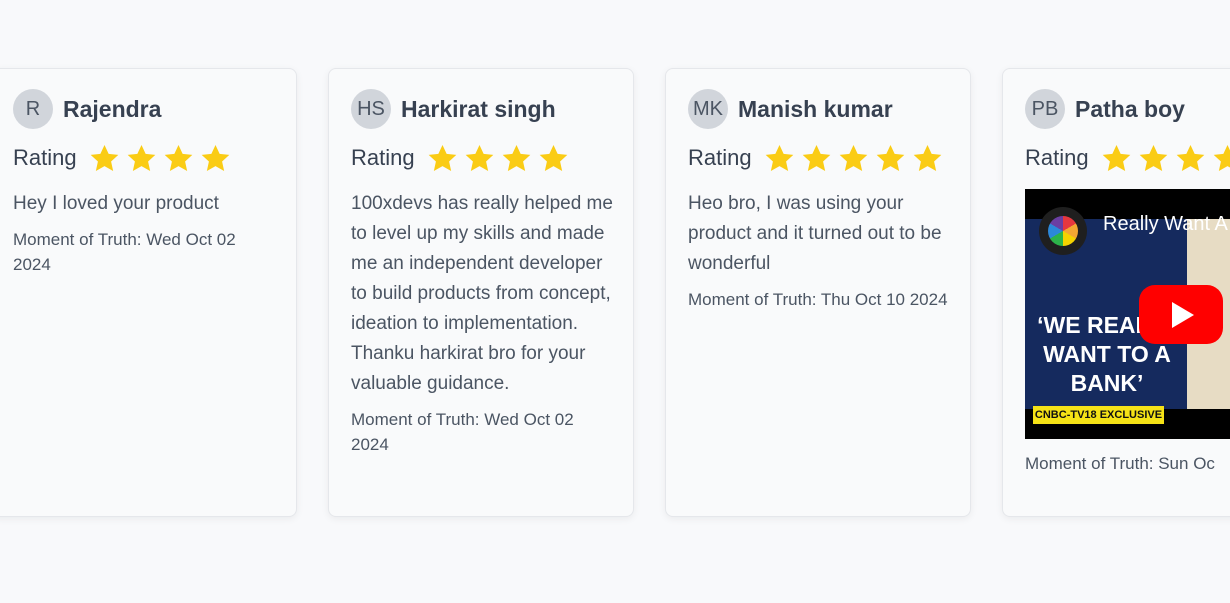  I want to click on card-header: PB Patha boy, so click(1127, 109).